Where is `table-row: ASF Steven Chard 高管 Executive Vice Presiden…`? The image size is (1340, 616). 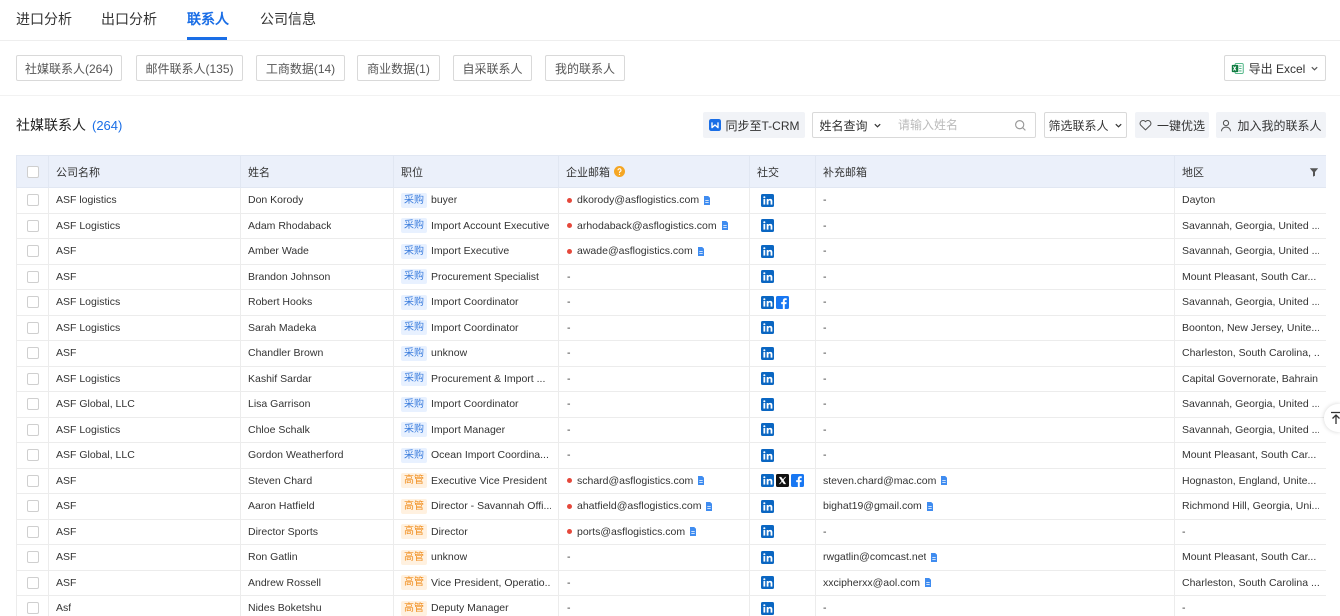
table-row: ASF Steven Chard 高管 Executive Vice Presiden… is located at coordinates (671, 480).